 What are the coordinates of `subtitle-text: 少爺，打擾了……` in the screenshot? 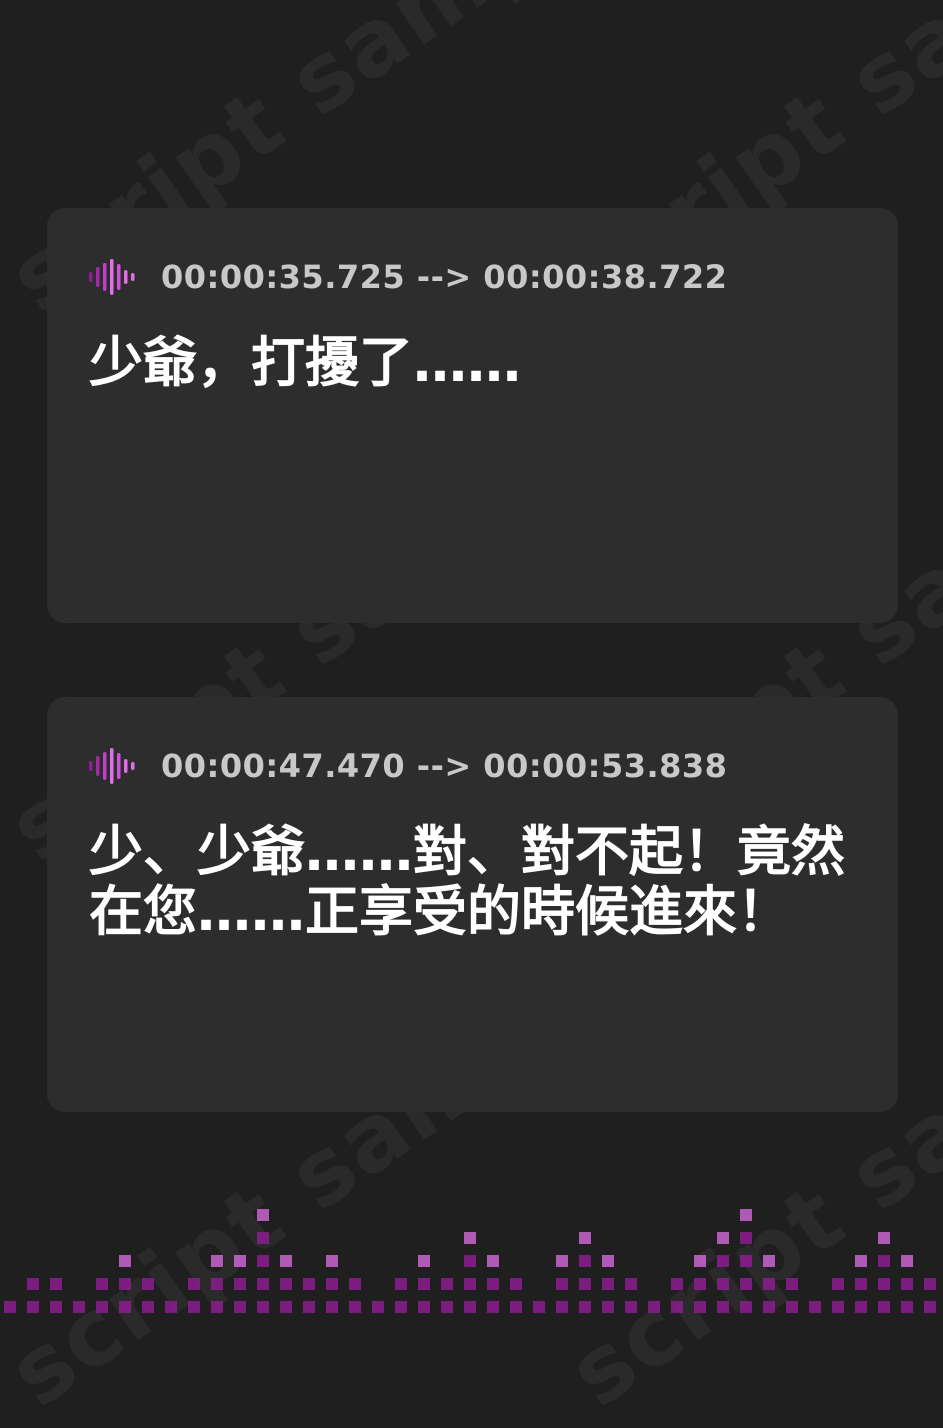 It's located at (305, 362).